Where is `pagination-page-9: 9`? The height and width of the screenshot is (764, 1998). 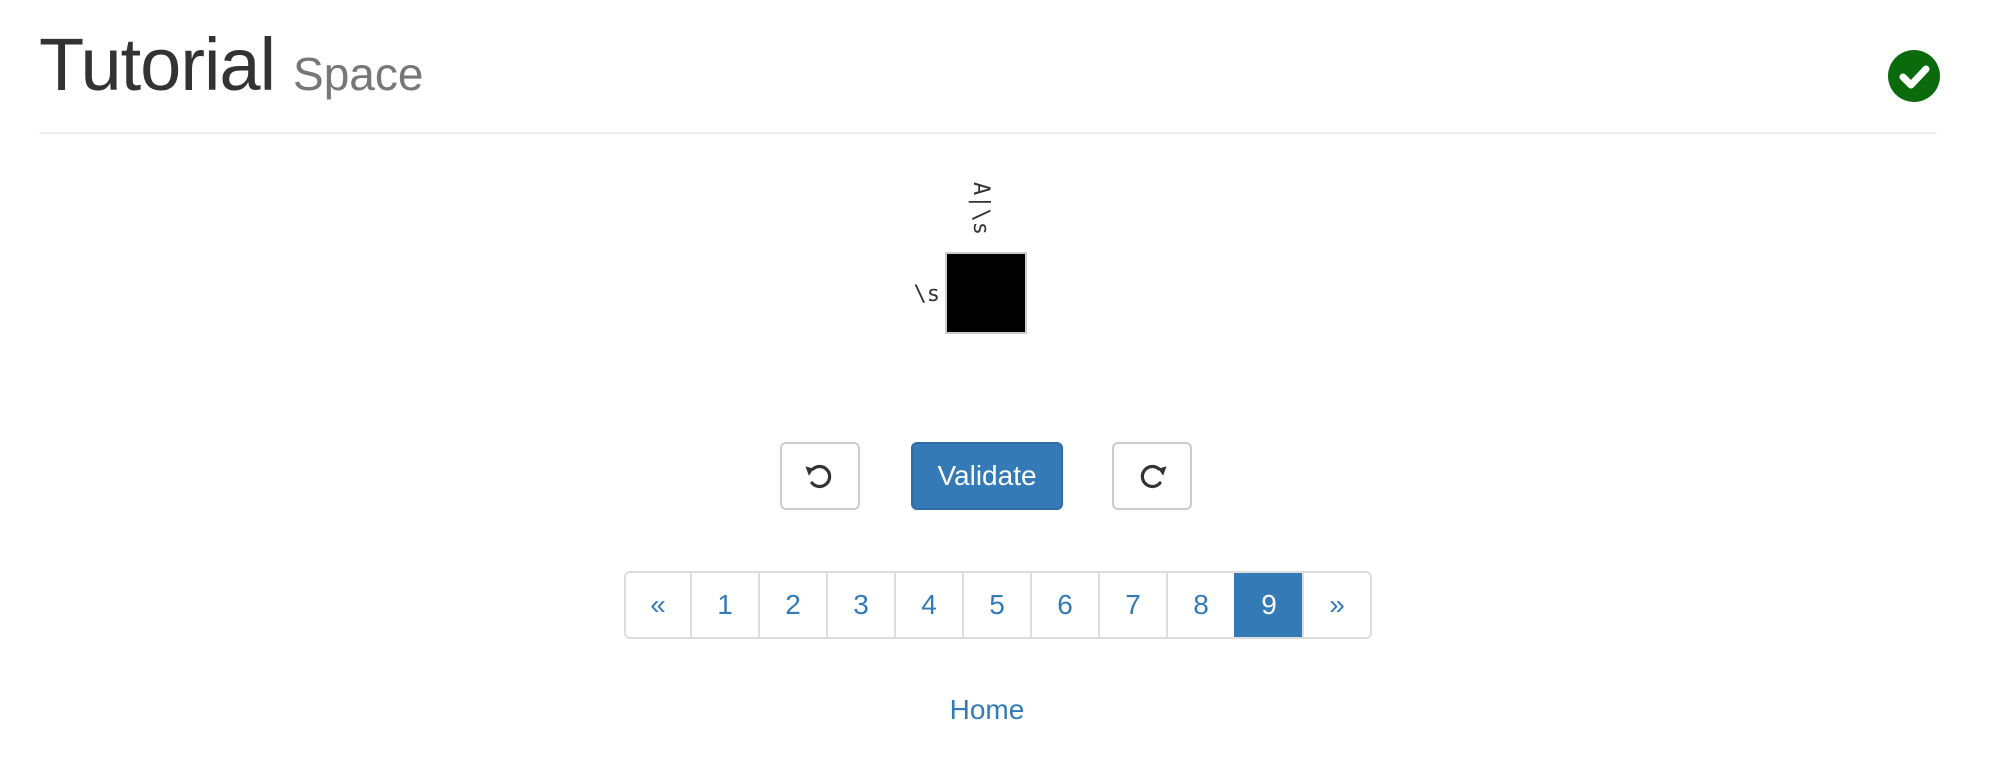
pagination-page-9: 9 is located at coordinates (1268, 605).